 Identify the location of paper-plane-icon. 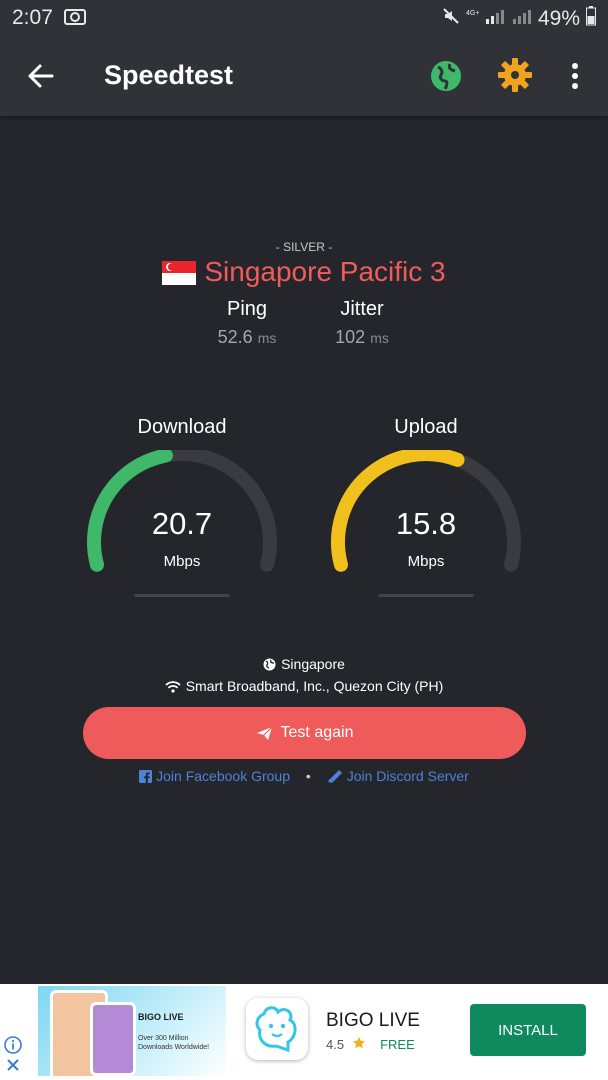
(264, 733).